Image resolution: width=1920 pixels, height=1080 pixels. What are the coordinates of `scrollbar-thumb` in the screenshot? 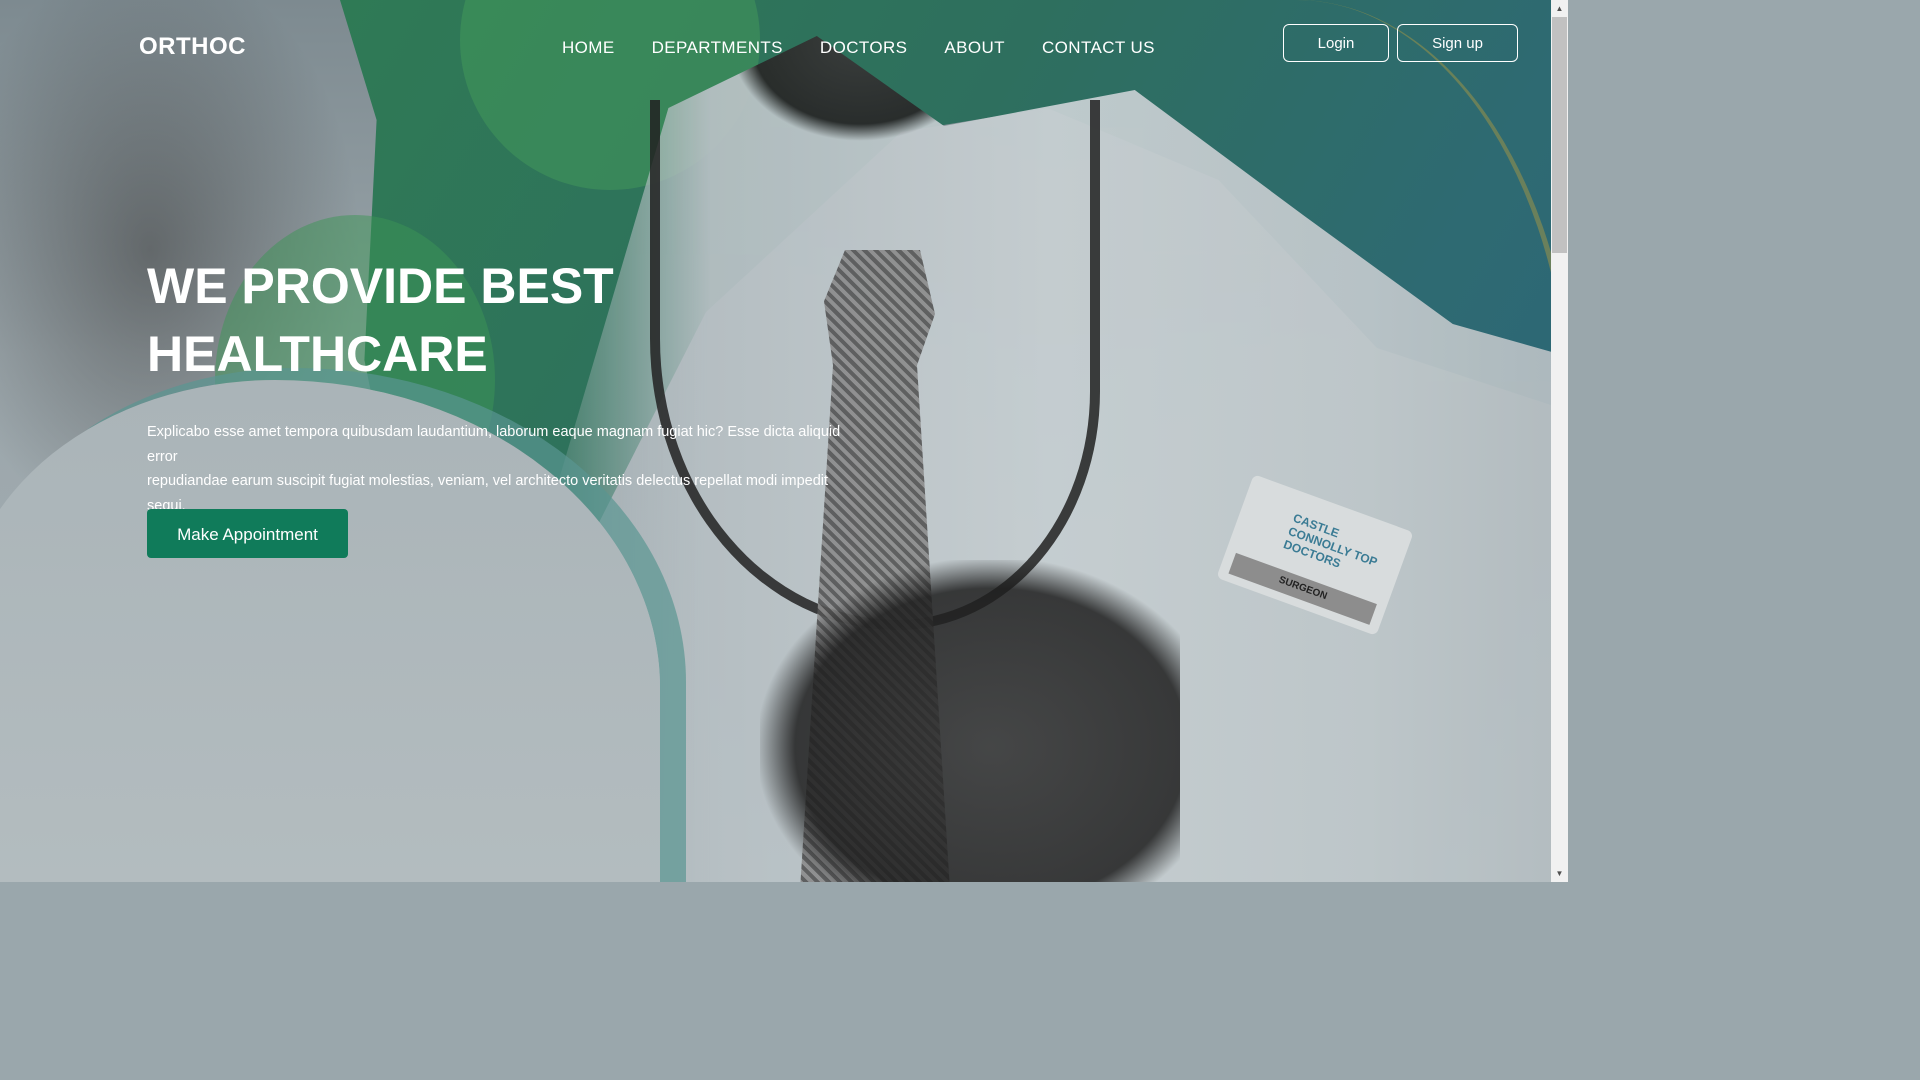 It's located at (1559, 135).